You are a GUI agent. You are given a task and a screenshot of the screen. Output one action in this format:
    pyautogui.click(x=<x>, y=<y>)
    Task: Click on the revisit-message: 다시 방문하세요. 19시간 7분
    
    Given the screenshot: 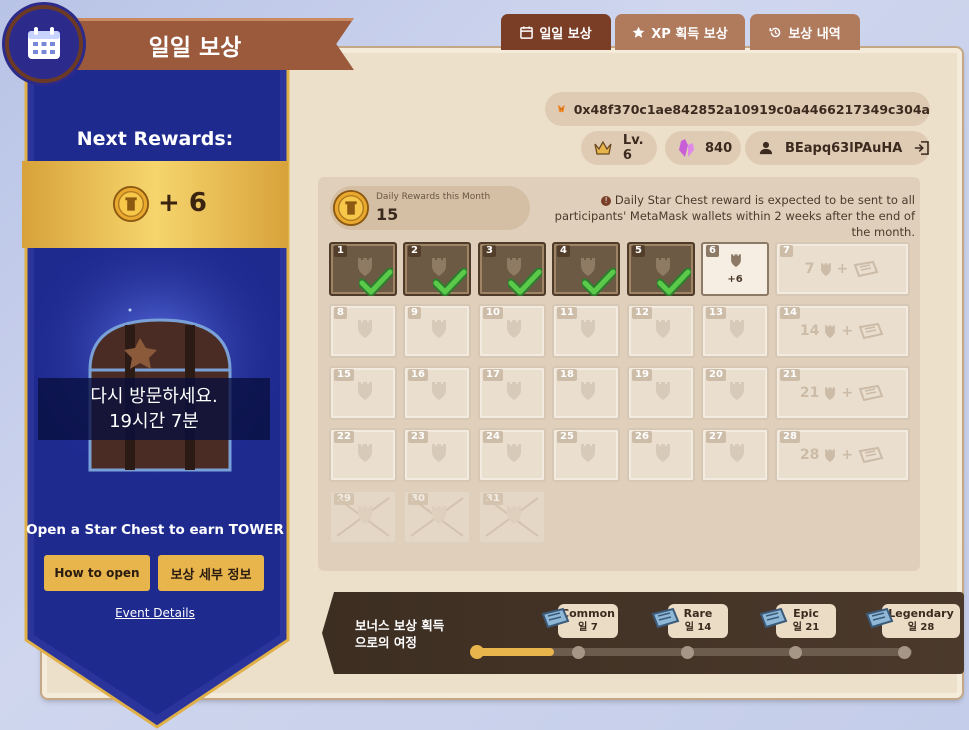 What is the action you would take?
    pyautogui.click(x=154, y=409)
    